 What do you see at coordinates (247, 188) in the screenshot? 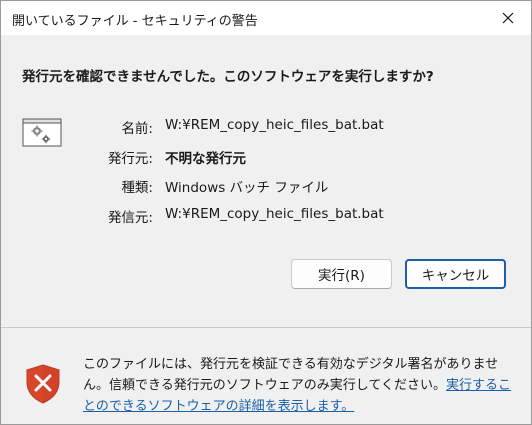
I see `detail-value: Windows バッチ ファイル` at bounding box center [247, 188].